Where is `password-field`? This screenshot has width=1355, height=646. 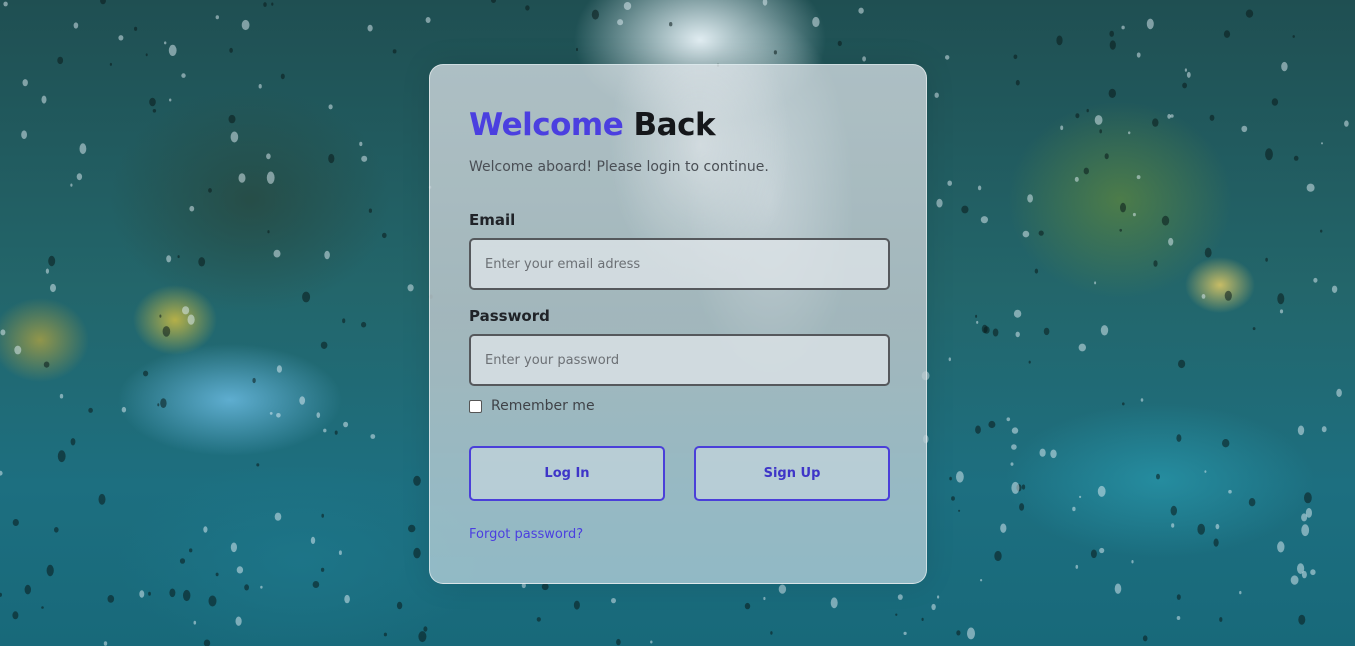
password-field is located at coordinates (679, 360).